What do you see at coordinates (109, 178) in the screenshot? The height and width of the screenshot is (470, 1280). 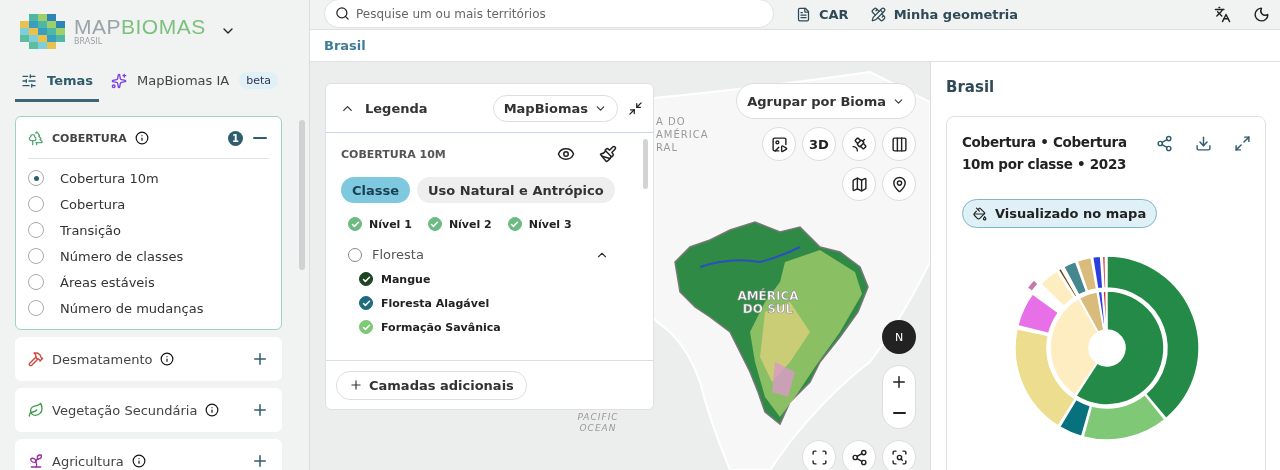 I see `option-label: Cobertura 10m` at bounding box center [109, 178].